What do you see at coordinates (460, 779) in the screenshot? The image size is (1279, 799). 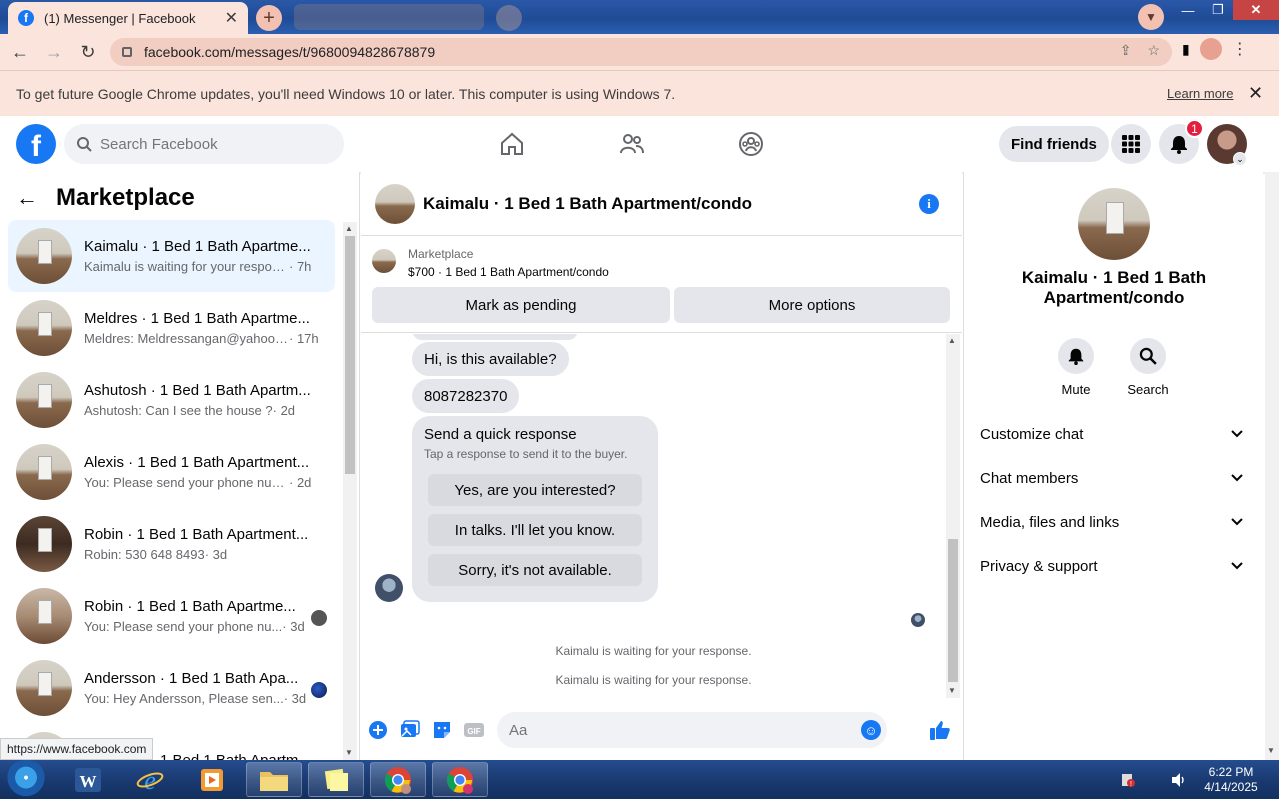 I see `chrome-profile-icon` at bounding box center [460, 779].